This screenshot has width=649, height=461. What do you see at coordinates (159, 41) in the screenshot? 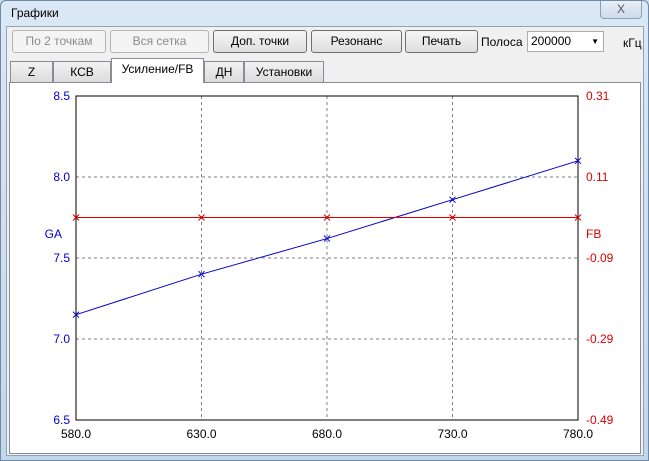
I see `full-grid-button: Вся сетка` at bounding box center [159, 41].